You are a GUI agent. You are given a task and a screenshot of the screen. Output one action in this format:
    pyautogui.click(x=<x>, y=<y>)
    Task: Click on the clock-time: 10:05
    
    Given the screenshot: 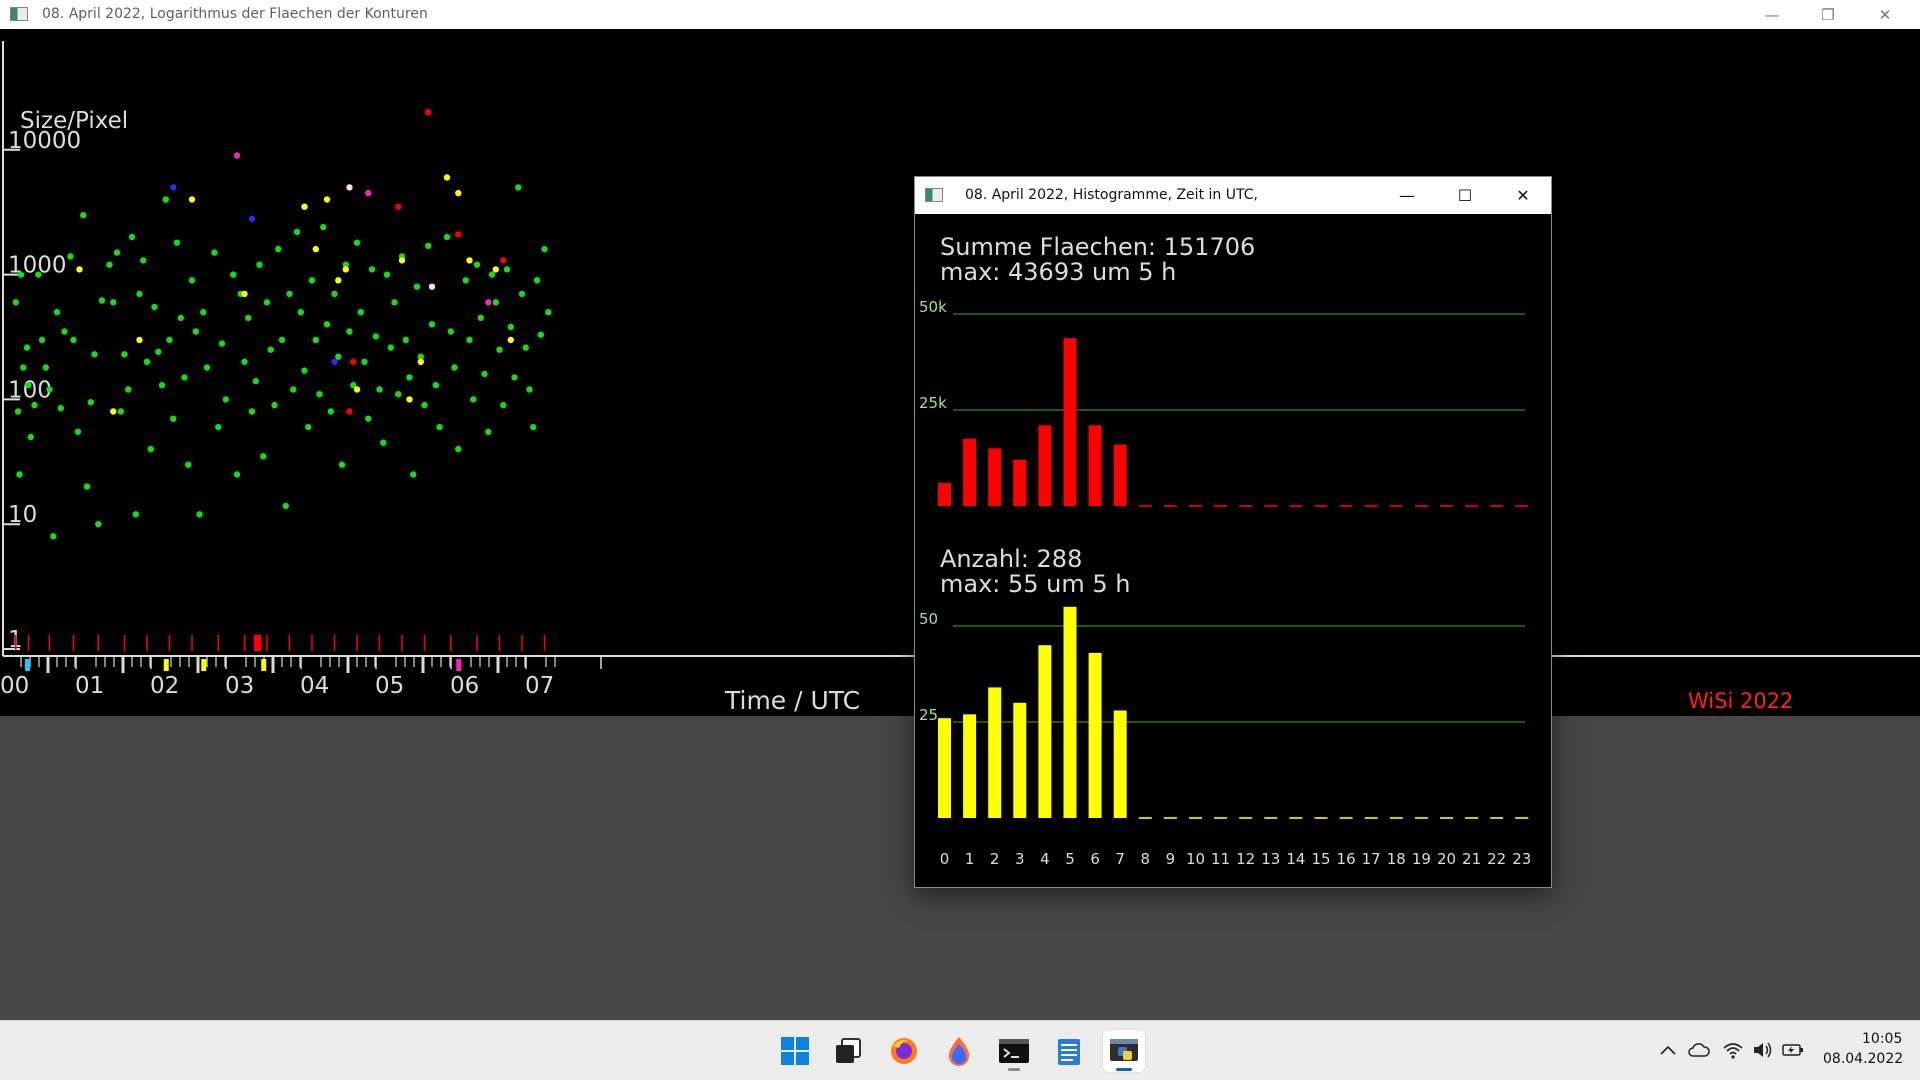 What is the action you would take?
    pyautogui.click(x=1882, y=1039)
    